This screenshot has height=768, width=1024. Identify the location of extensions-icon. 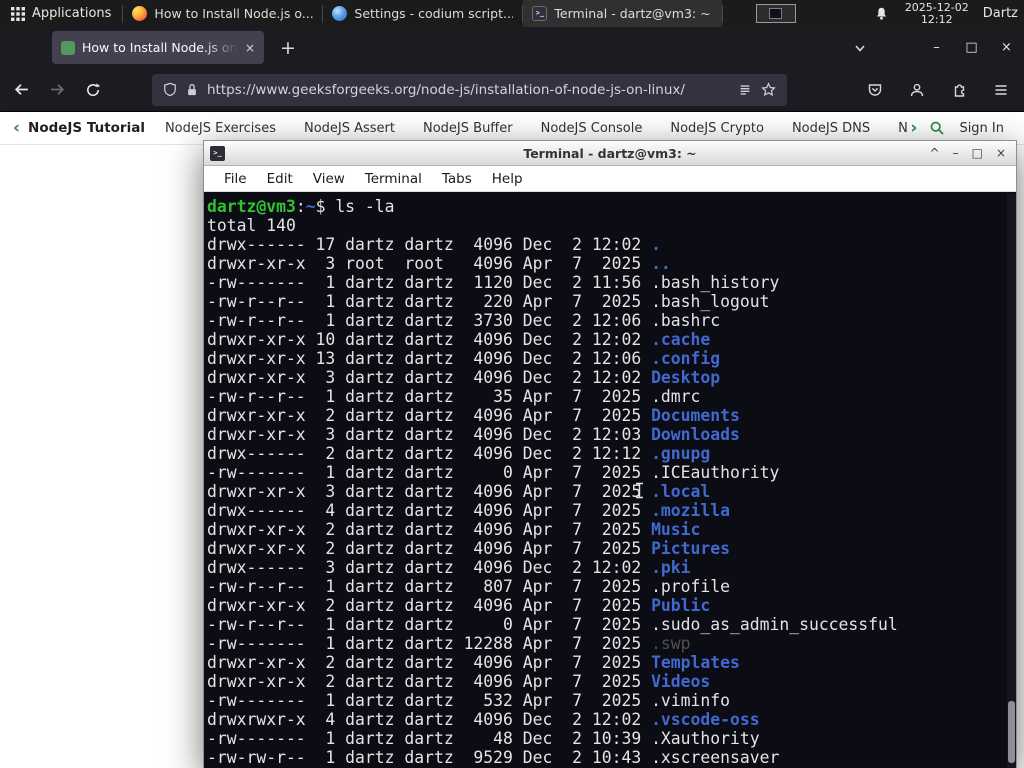
(959, 90).